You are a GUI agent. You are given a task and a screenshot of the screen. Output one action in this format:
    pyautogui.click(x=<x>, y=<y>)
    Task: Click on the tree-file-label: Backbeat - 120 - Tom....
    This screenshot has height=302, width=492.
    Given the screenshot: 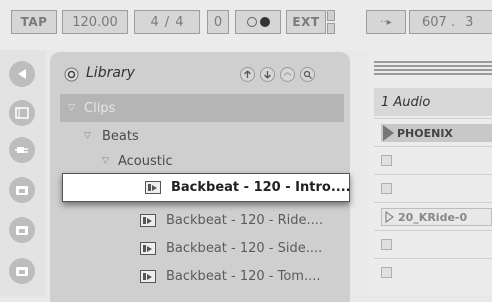 What is the action you would take?
    pyautogui.click(x=243, y=276)
    